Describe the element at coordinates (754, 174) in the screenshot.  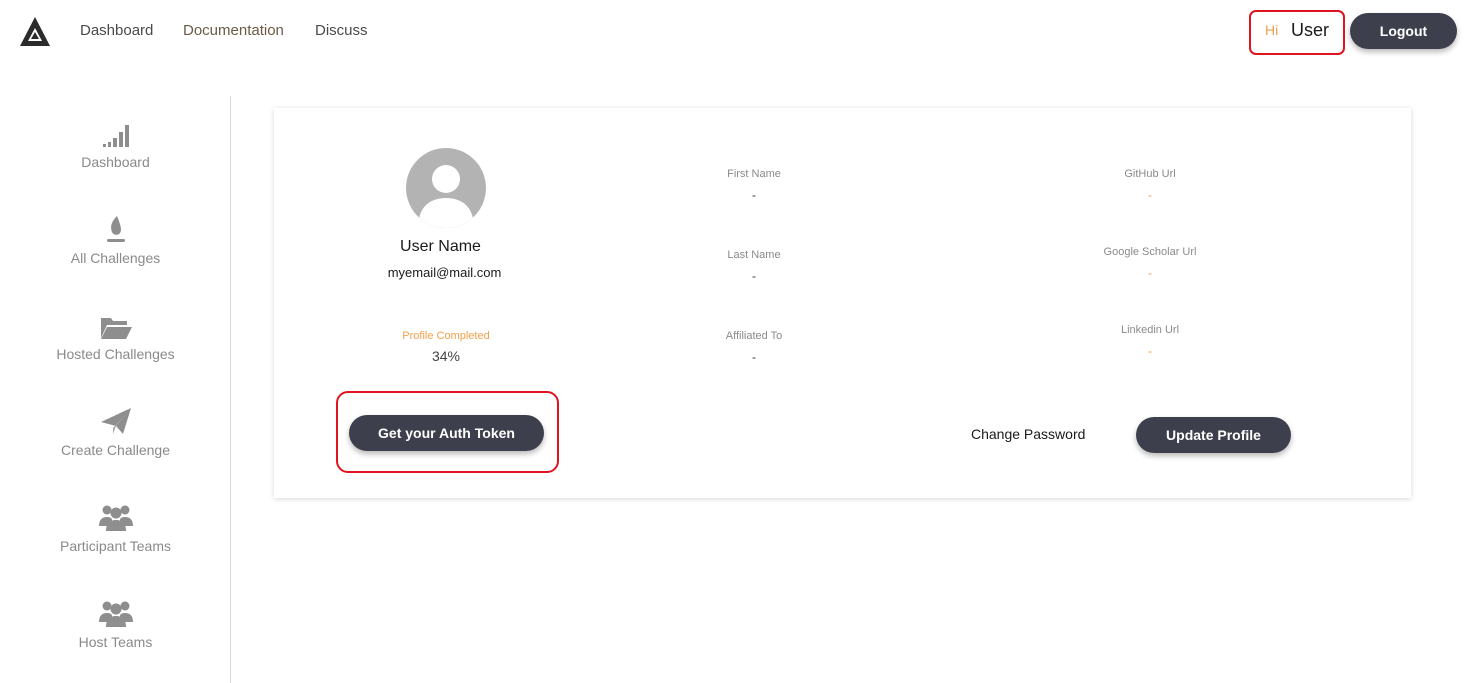
I see `first-name-label: First Name` at that location.